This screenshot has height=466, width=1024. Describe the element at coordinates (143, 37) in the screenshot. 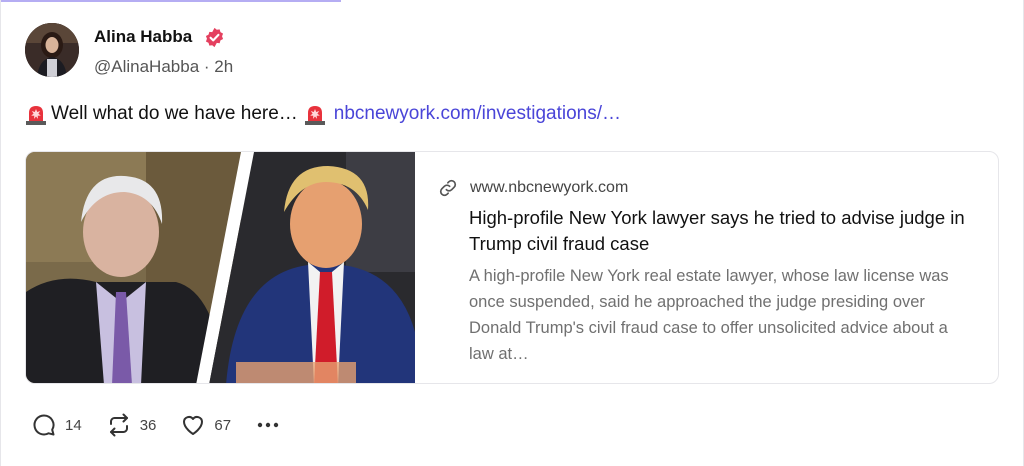

I see `author-name: Alina Habba` at that location.